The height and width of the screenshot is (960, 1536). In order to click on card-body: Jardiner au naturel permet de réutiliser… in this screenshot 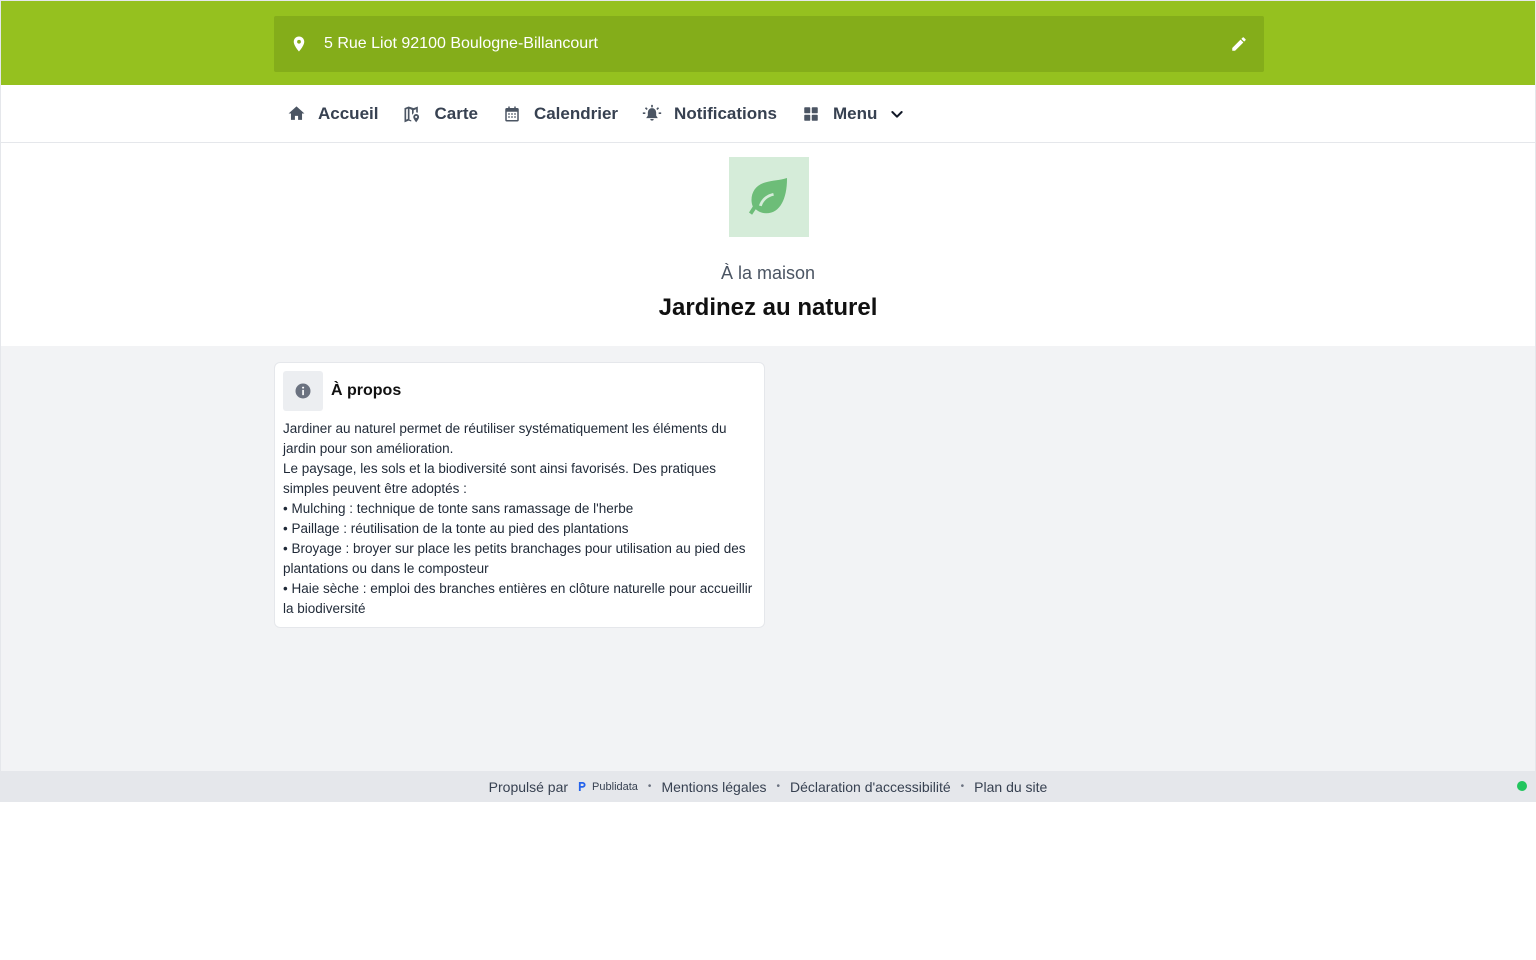, I will do `click(520, 519)`.